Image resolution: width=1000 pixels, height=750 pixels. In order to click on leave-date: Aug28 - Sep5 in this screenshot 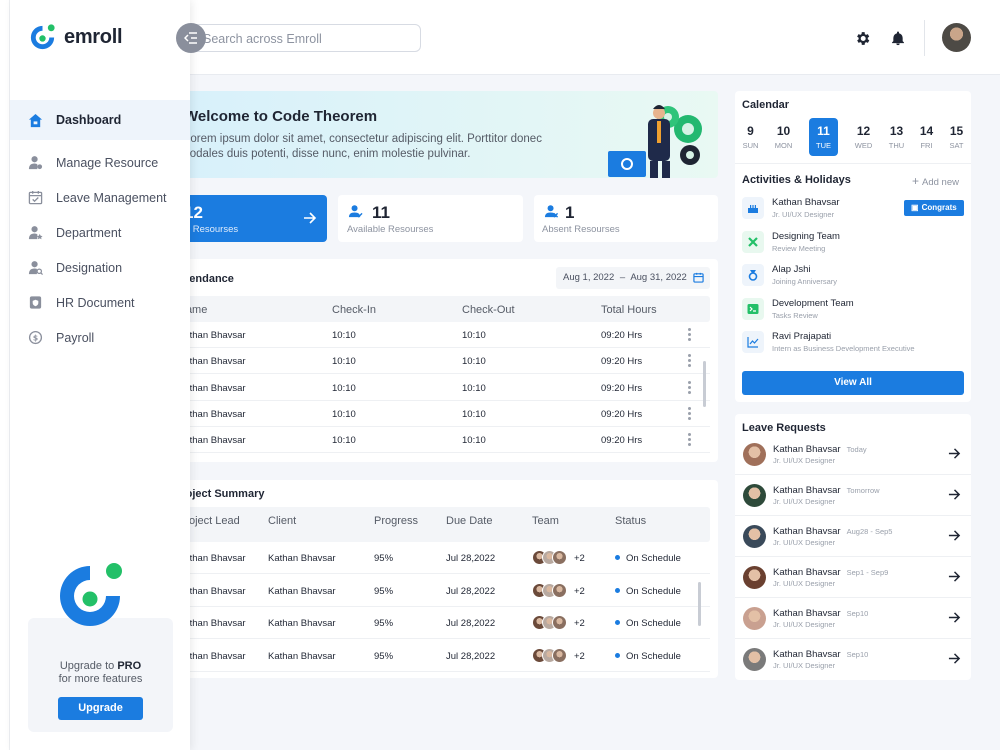, I will do `click(869, 531)`.